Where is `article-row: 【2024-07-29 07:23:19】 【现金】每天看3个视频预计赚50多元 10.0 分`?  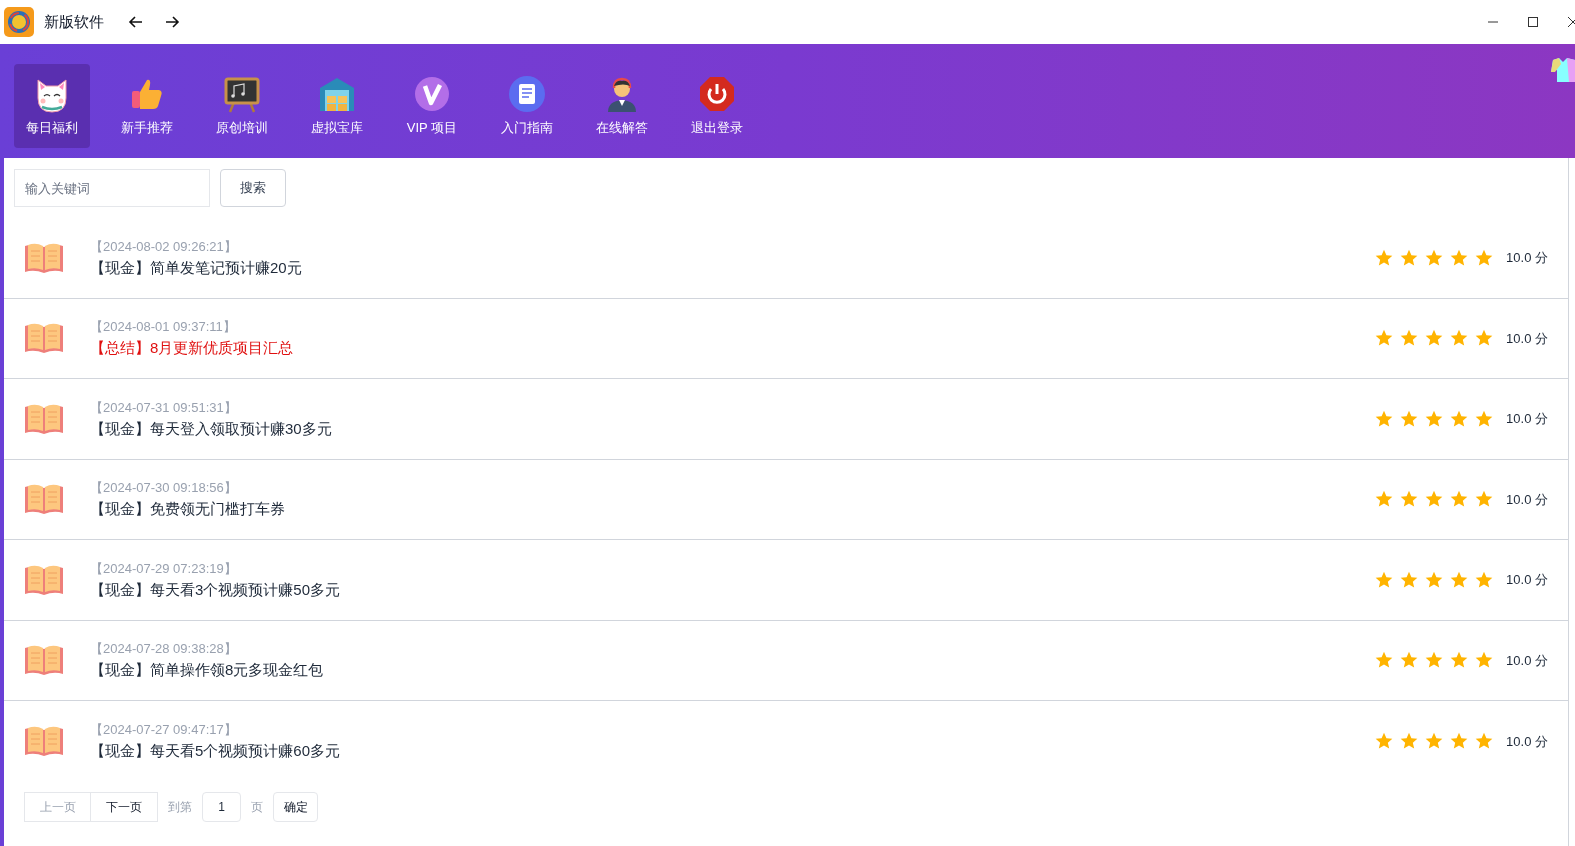 article-row: 【2024-07-29 07:23:19】 【现金】每天看3个视频预计赚50多元 10.0 分 is located at coordinates (786, 580).